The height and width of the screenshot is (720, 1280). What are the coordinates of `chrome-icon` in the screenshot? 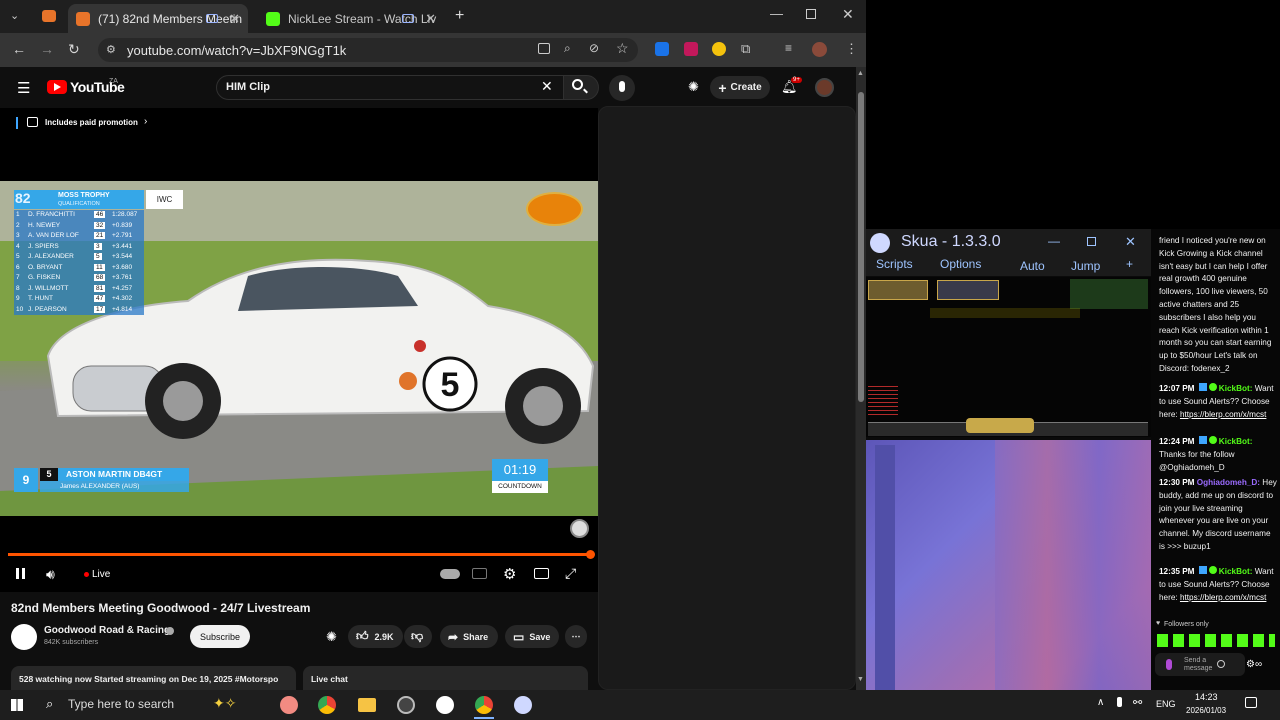 It's located at (327, 705).